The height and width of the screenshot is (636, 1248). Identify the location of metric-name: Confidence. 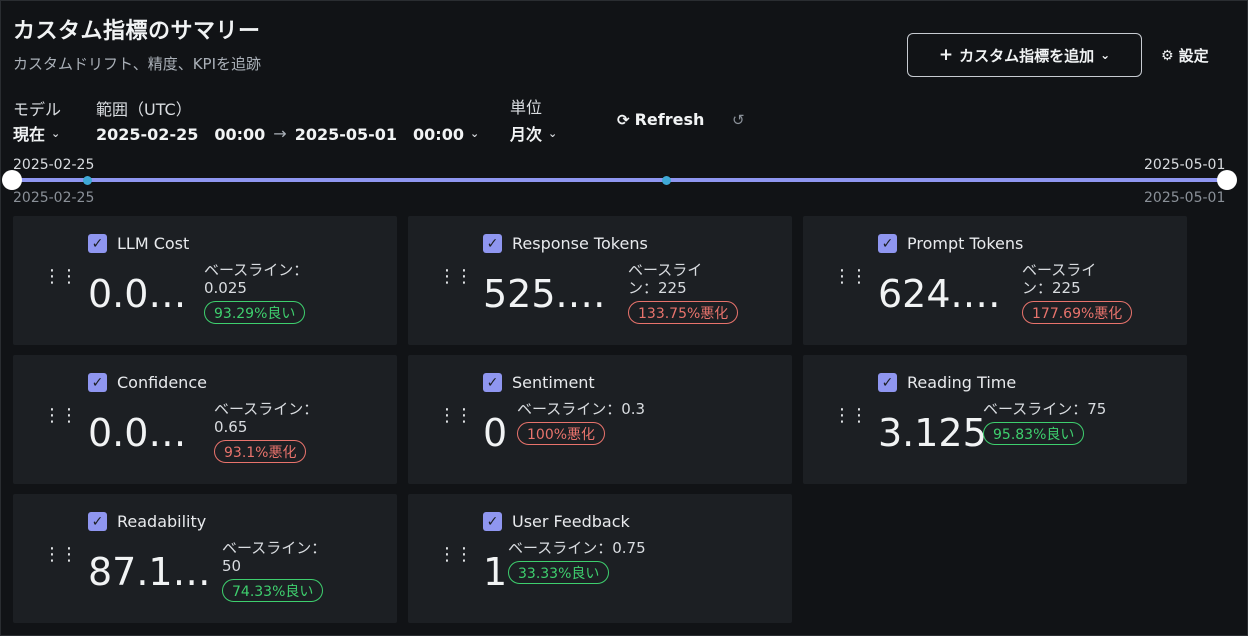
(162, 382).